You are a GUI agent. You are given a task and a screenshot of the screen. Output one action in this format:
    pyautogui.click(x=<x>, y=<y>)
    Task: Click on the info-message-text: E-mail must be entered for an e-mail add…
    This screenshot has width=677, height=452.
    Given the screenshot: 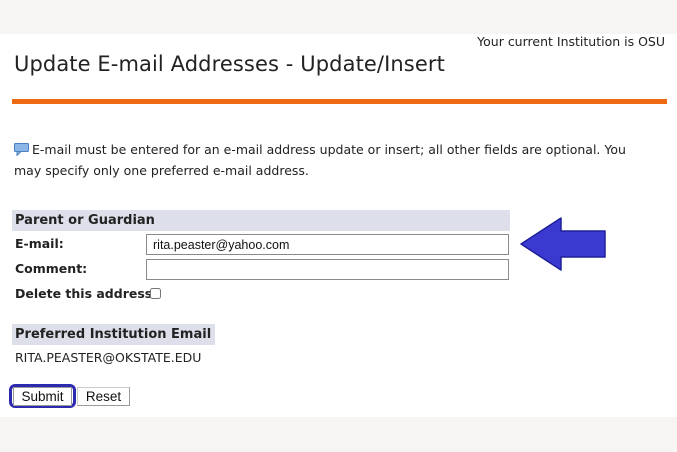 What is the action you would take?
    pyautogui.click(x=320, y=160)
    